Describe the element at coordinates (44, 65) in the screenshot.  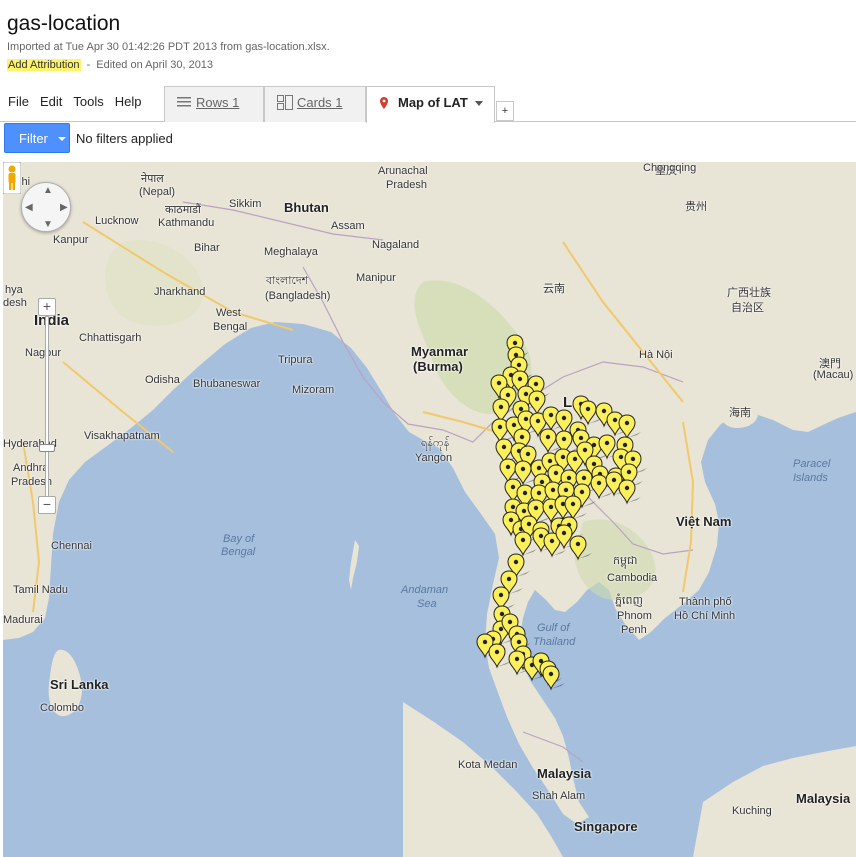
I see `add-attribution-link: Add Attribution` at that location.